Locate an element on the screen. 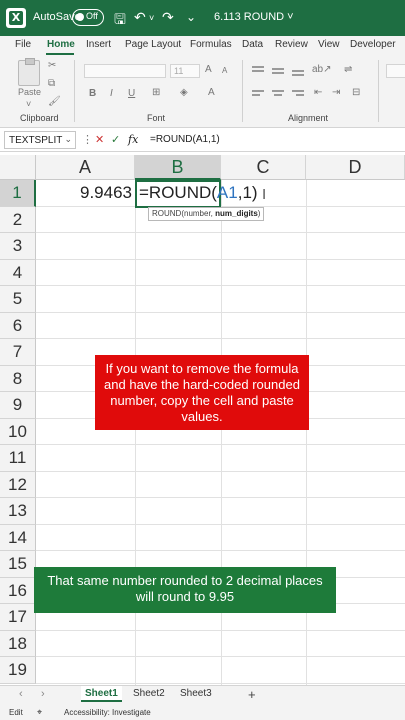 The height and width of the screenshot is (720, 405). row-header: 2 is located at coordinates (18, 219).